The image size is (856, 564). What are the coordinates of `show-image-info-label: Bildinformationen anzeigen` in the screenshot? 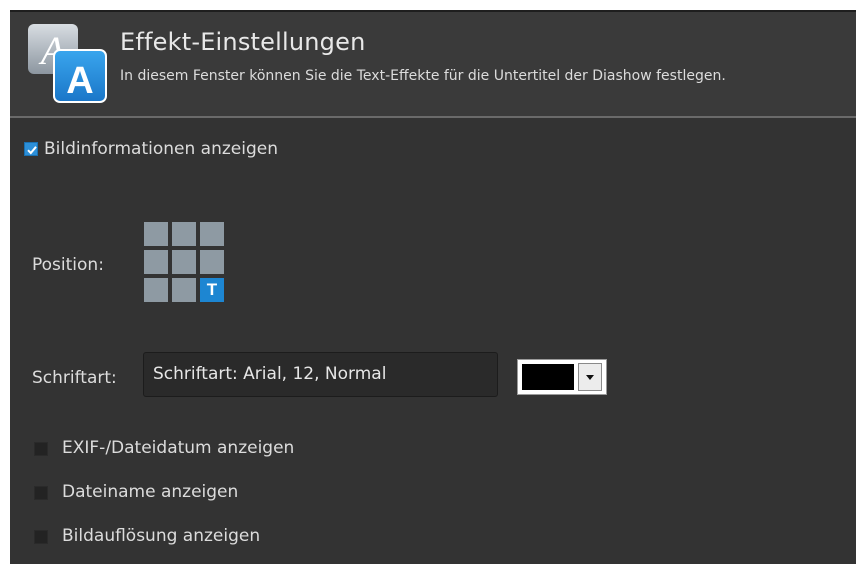 It's located at (161, 149).